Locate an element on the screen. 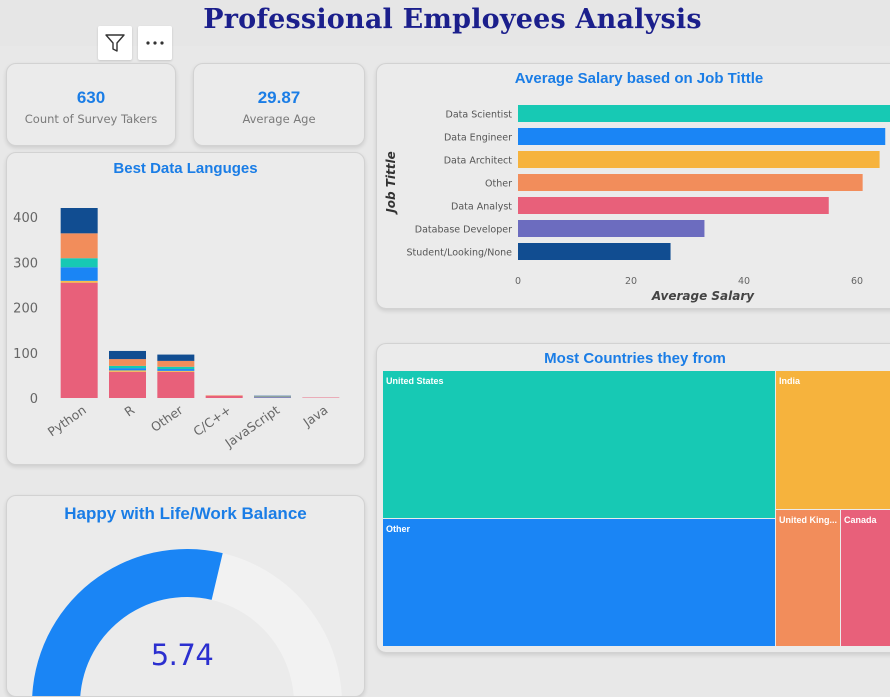 The height and width of the screenshot is (697, 890). y-tick-label: Database Developer is located at coordinates (463, 230).